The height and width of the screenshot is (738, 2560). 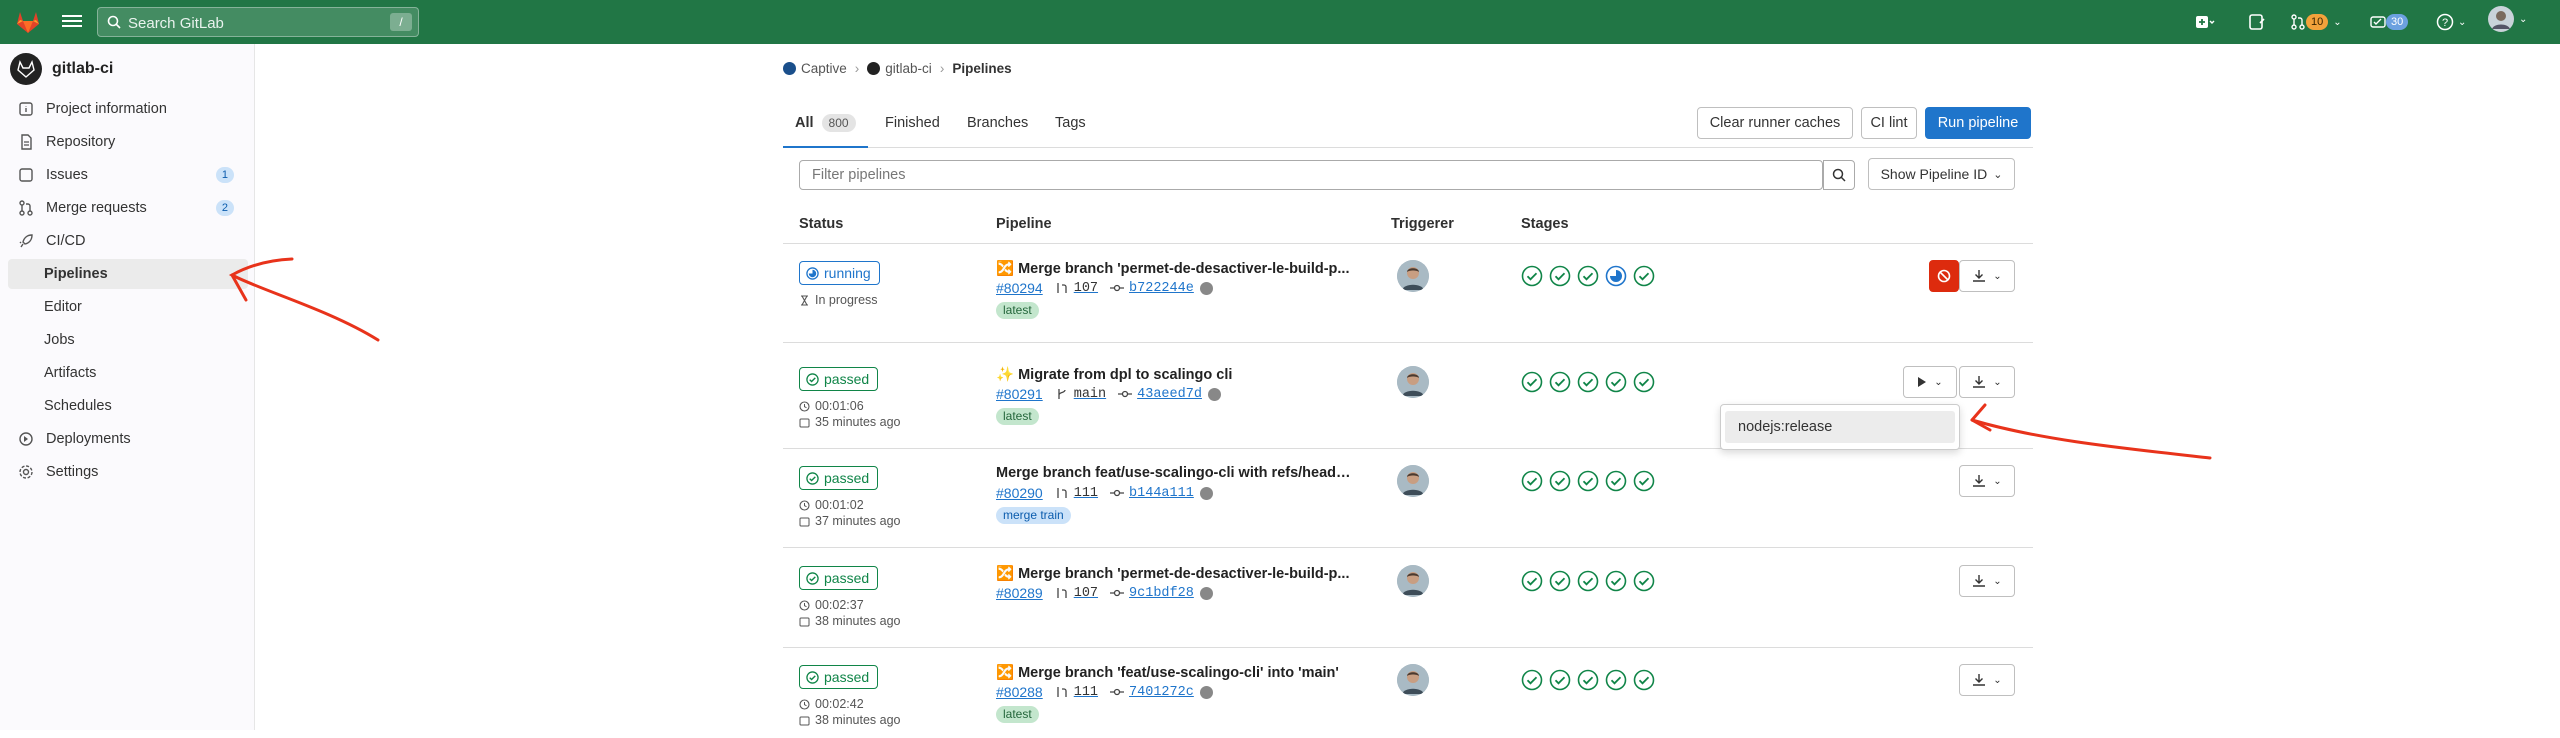 What do you see at coordinates (1019, 692) in the screenshot?
I see `pipeline-id-link: #80288` at bounding box center [1019, 692].